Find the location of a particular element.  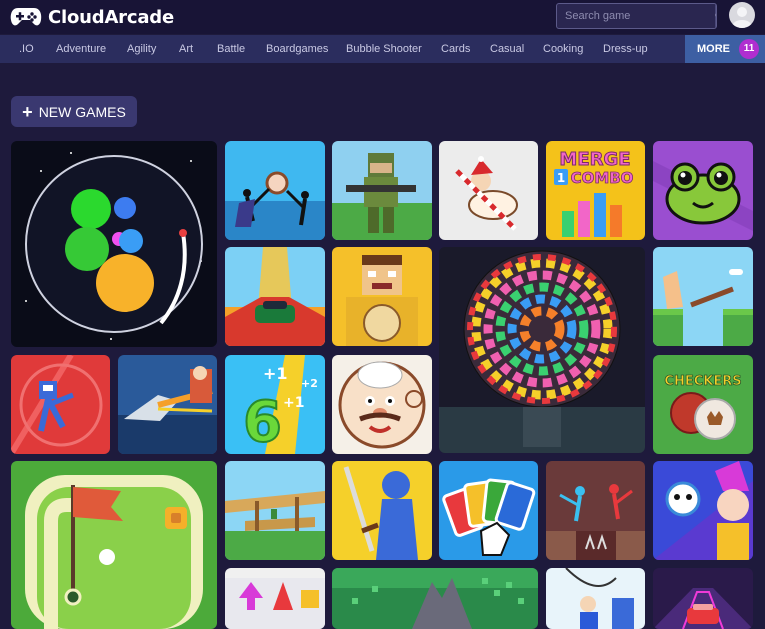

logo: CloudArcade is located at coordinates (92, 17).